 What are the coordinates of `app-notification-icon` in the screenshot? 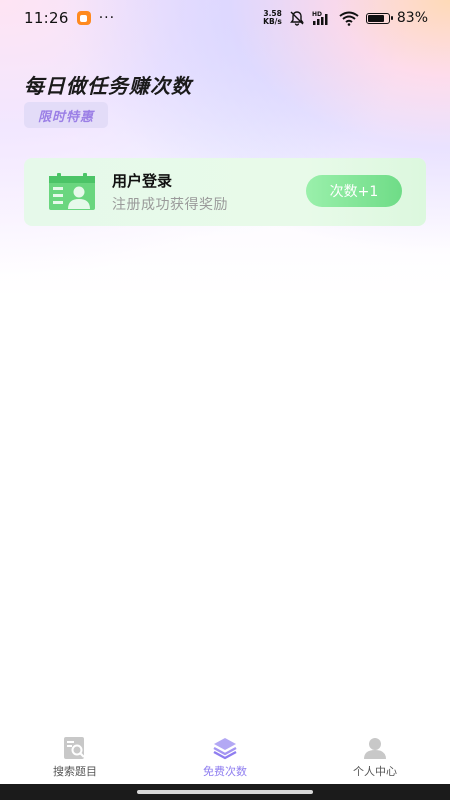 It's located at (83, 18).